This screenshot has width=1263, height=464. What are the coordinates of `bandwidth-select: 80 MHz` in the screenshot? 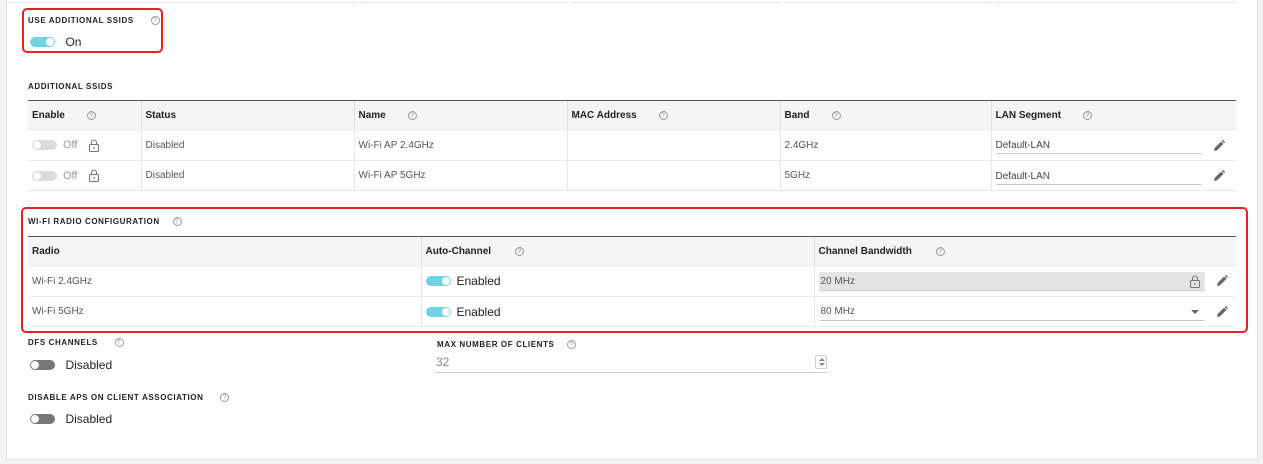 It's located at (1011, 311).